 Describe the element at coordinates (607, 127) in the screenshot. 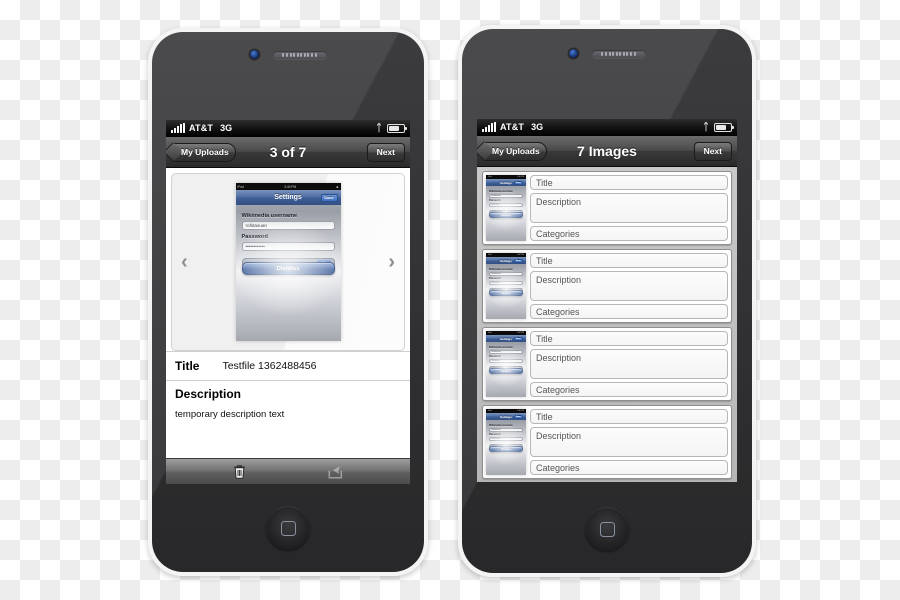

I see `status-bar-right: AT&T 3G ᛏ` at that location.